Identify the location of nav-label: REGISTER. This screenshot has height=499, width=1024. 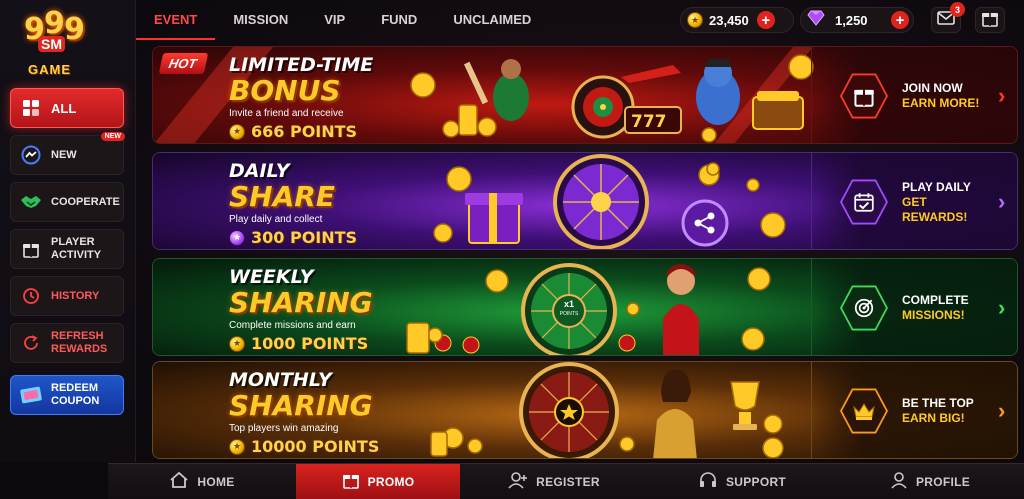
(568, 481).